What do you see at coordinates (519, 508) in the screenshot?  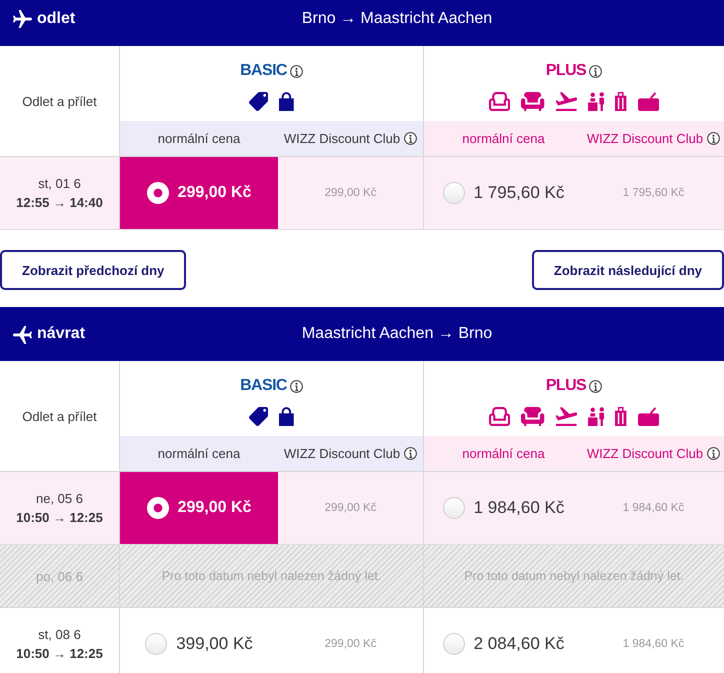 I see `fare-price: 1 984,60 Kč` at bounding box center [519, 508].